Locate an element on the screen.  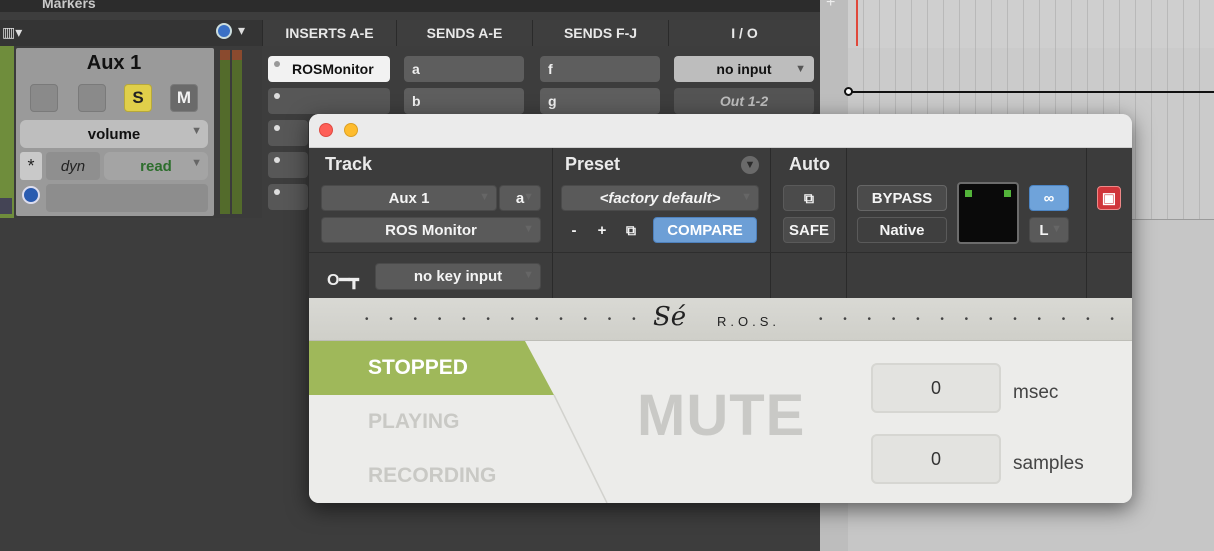
sends-fj-column-header: SENDS F-J is located at coordinates (600, 33).